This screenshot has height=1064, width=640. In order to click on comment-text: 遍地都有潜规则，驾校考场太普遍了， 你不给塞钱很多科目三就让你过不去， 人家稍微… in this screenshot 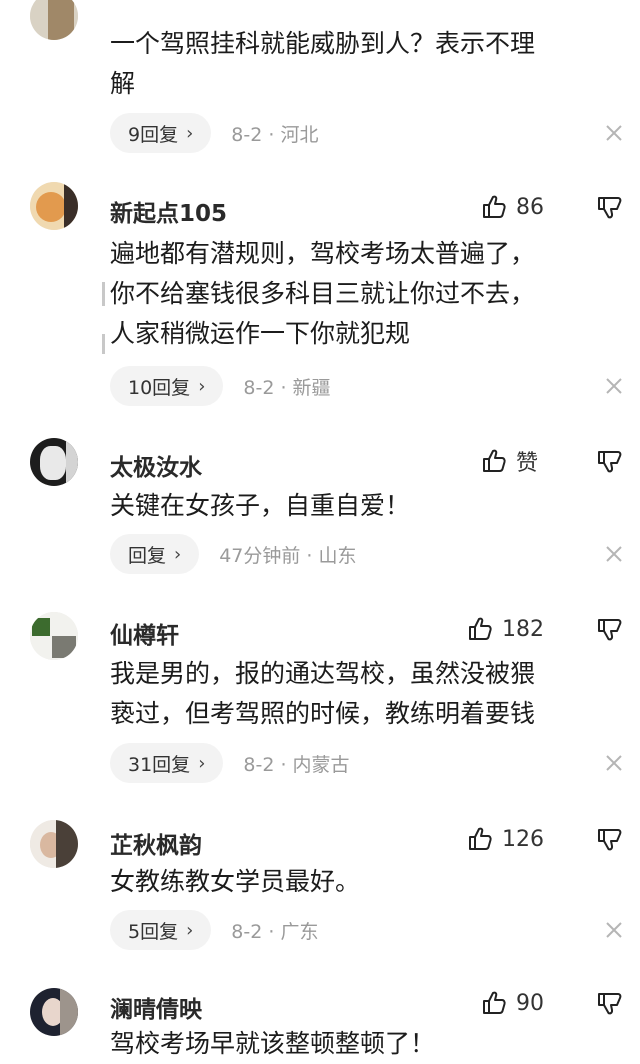, I will do `click(323, 293)`.